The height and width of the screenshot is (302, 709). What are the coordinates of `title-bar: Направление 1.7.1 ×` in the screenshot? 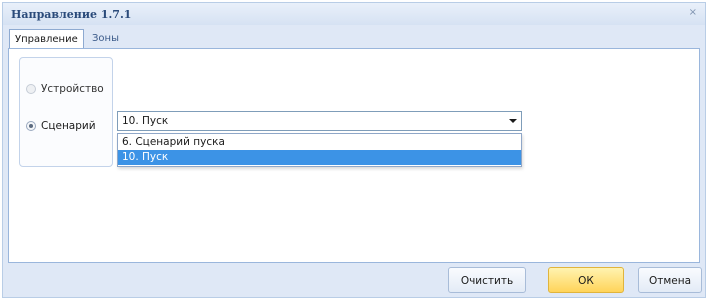 It's located at (354, 14).